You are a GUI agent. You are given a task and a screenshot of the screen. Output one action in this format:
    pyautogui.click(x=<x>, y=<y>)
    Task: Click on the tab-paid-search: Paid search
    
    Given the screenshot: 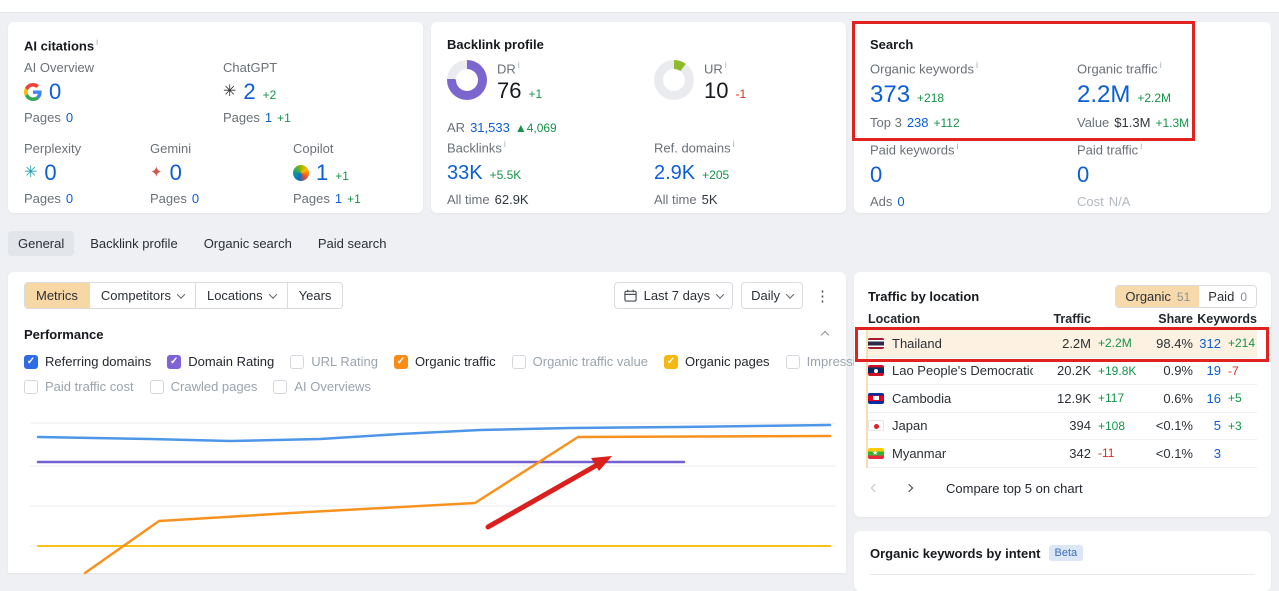 What is the action you would take?
    pyautogui.click(x=352, y=243)
    